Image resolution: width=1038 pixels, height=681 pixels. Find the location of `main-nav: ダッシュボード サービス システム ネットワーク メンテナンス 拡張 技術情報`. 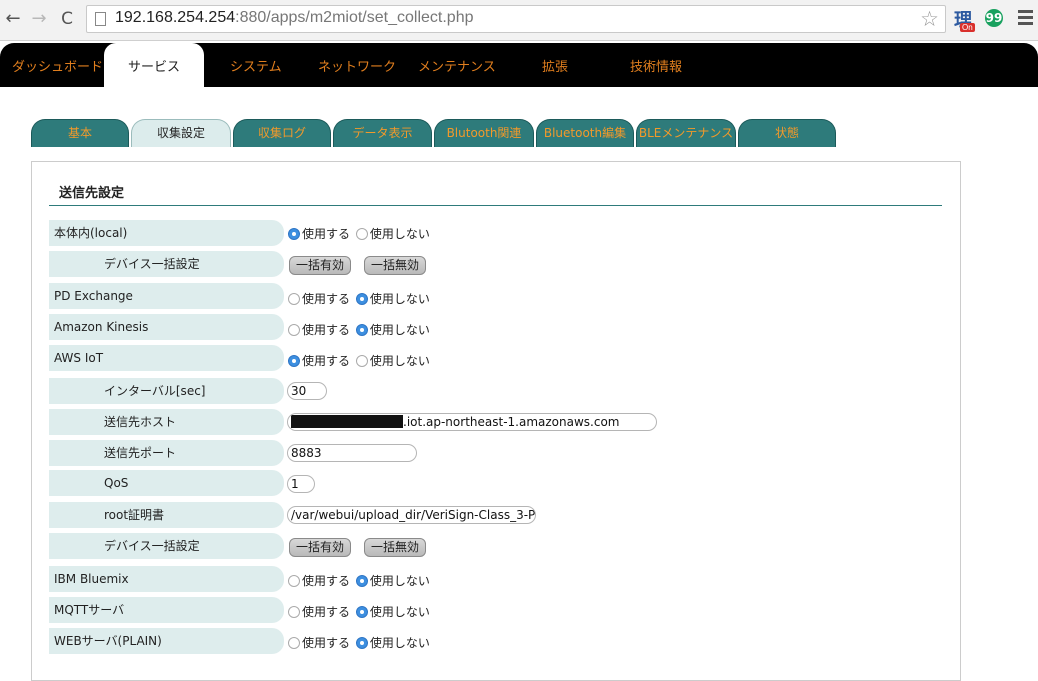

main-nav: ダッシュボード サービス システム ネットワーク メンテナンス 拡張 技術情報 is located at coordinates (519, 65).